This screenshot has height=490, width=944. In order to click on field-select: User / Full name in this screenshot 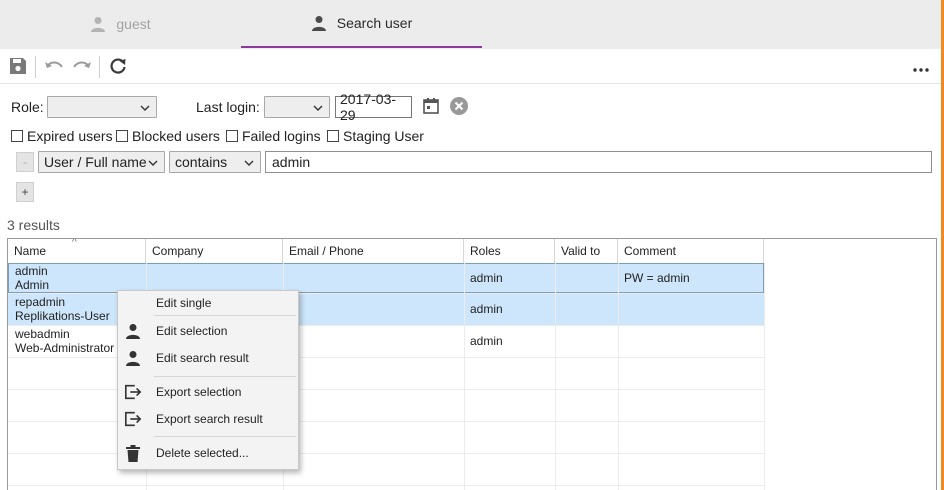, I will do `click(101, 162)`.